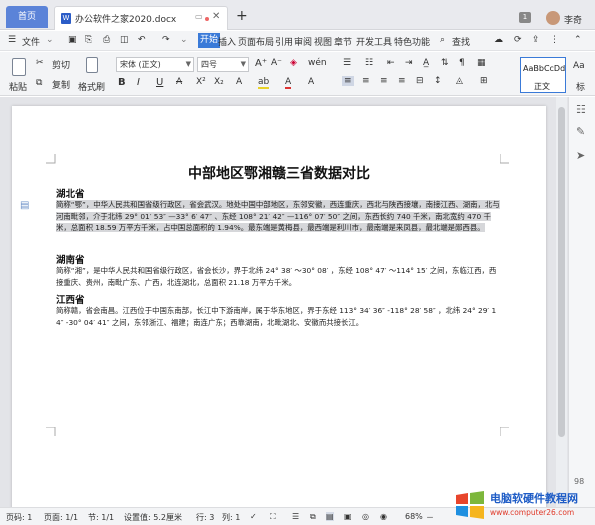 Image resolution: width=595 pixels, height=525 pixels. What do you see at coordinates (317, 63) in the screenshot?
I see `pinyin-icon: wén` at bounding box center [317, 63].